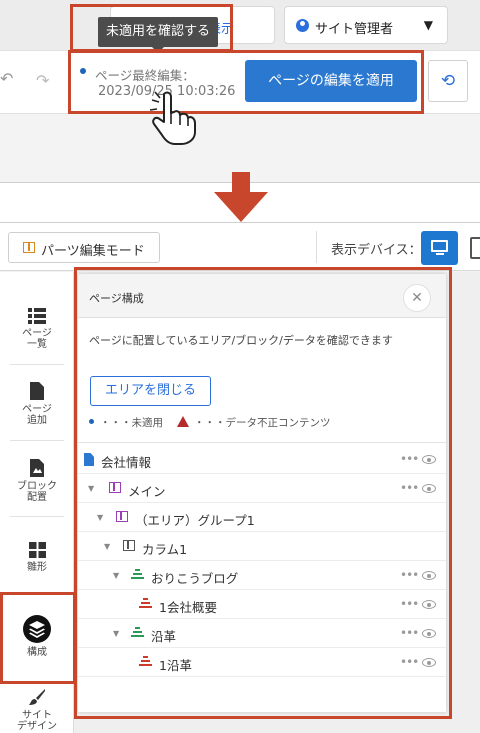 The height and width of the screenshot is (733, 480). I want to click on sidebar-item-site-design: サイト デザイン, so click(37, 710).